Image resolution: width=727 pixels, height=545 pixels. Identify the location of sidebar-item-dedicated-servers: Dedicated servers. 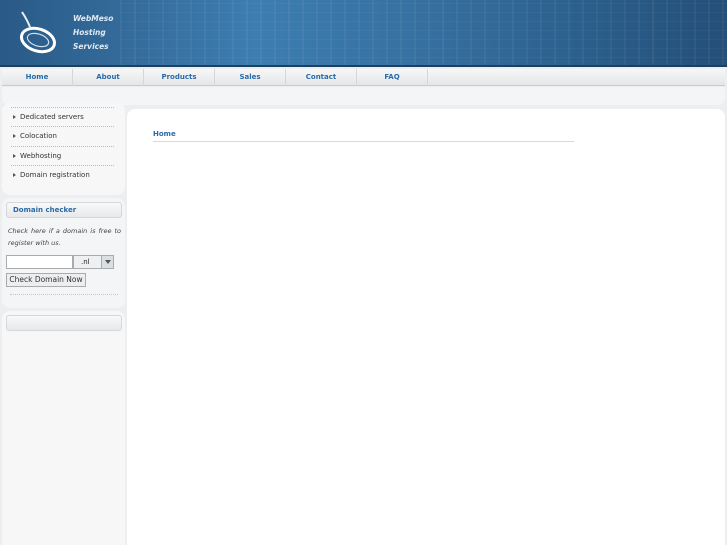
(62, 116).